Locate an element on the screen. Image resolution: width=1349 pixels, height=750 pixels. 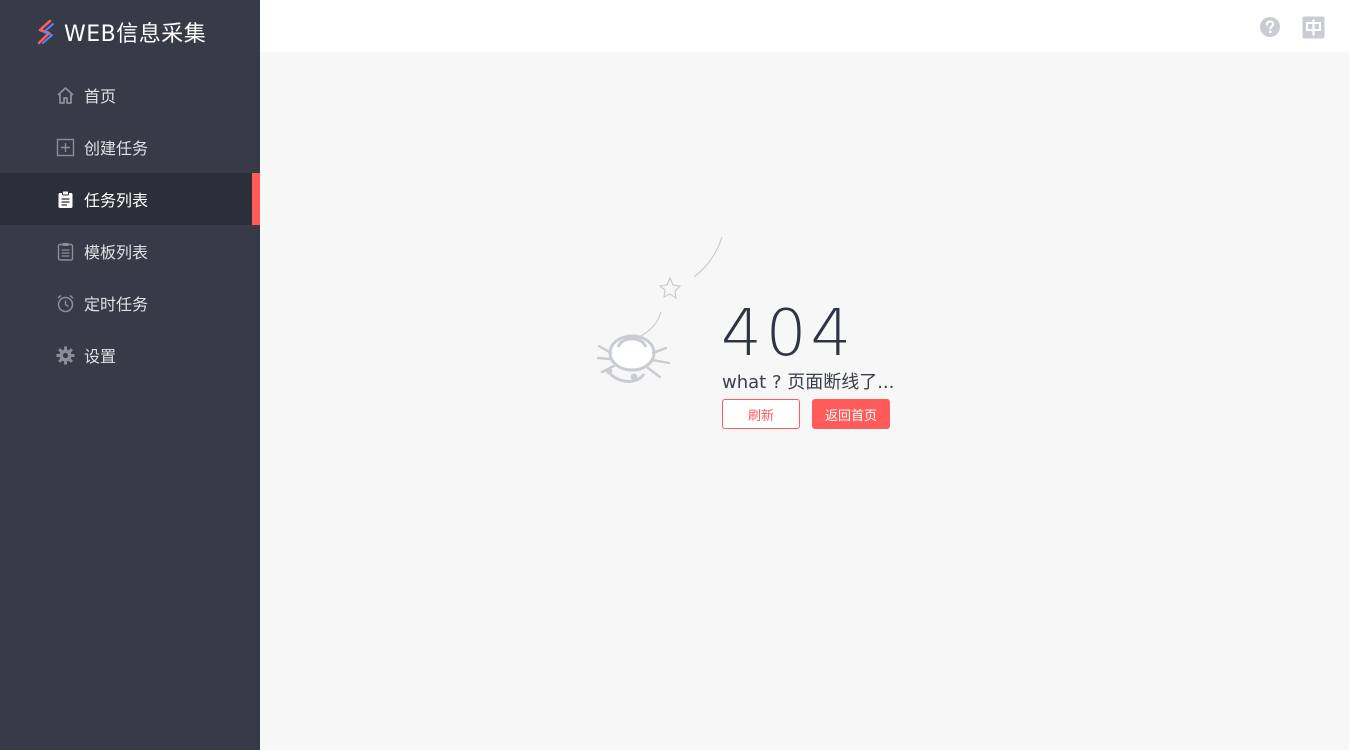
home-icon is located at coordinates (65, 95).